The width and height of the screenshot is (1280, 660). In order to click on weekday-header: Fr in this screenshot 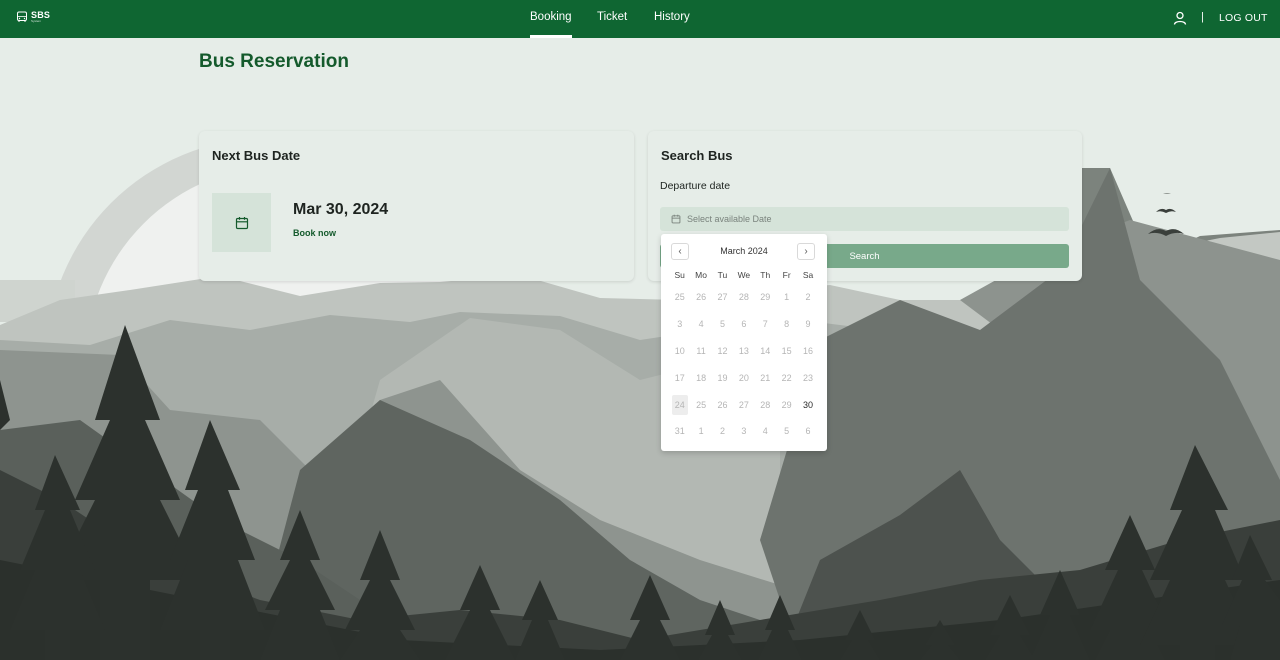, I will do `click(786, 275)`.